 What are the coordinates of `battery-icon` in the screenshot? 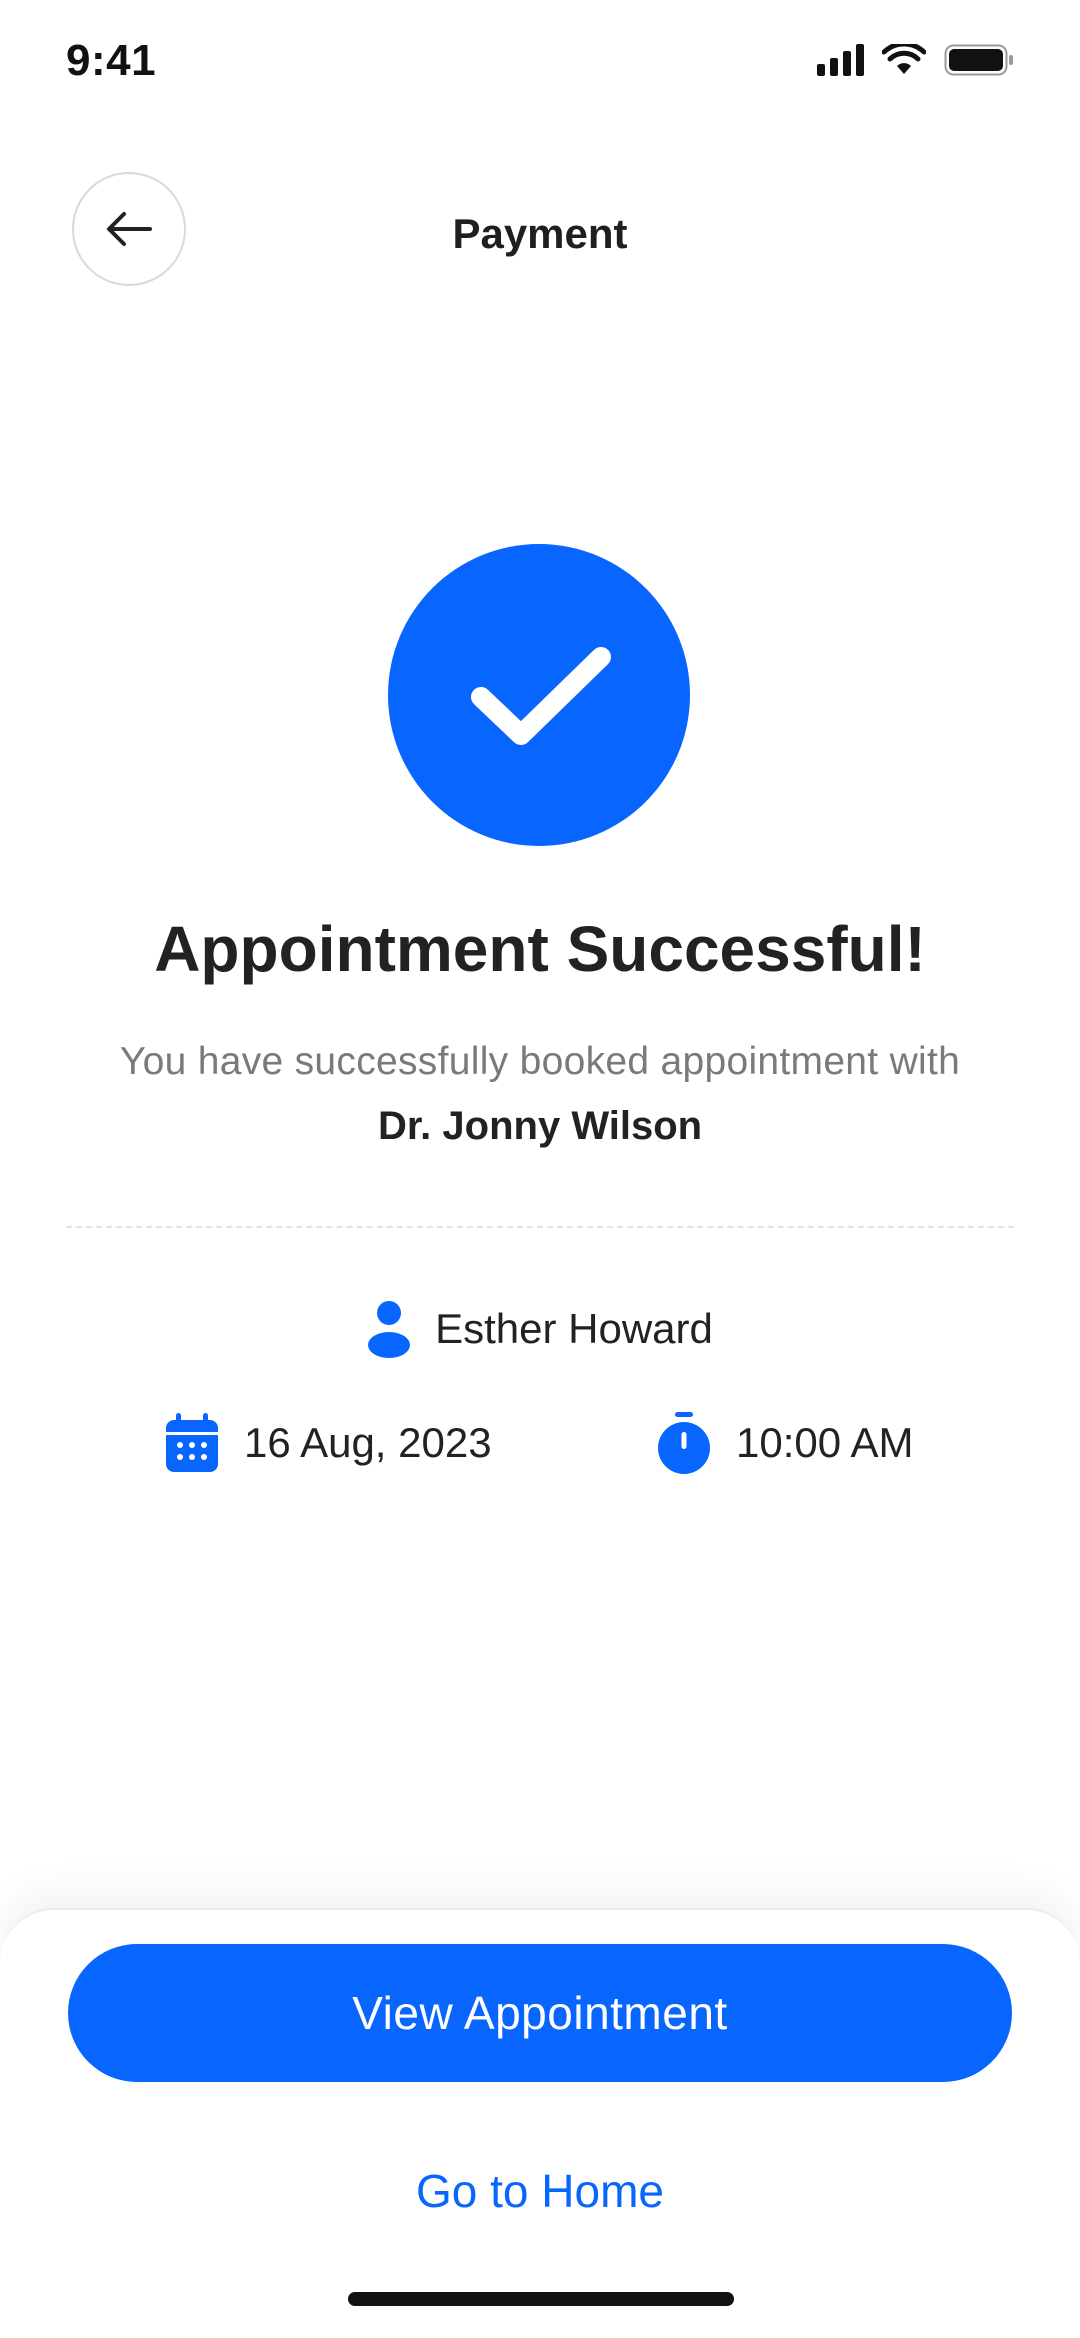 It's located at (978, 60).